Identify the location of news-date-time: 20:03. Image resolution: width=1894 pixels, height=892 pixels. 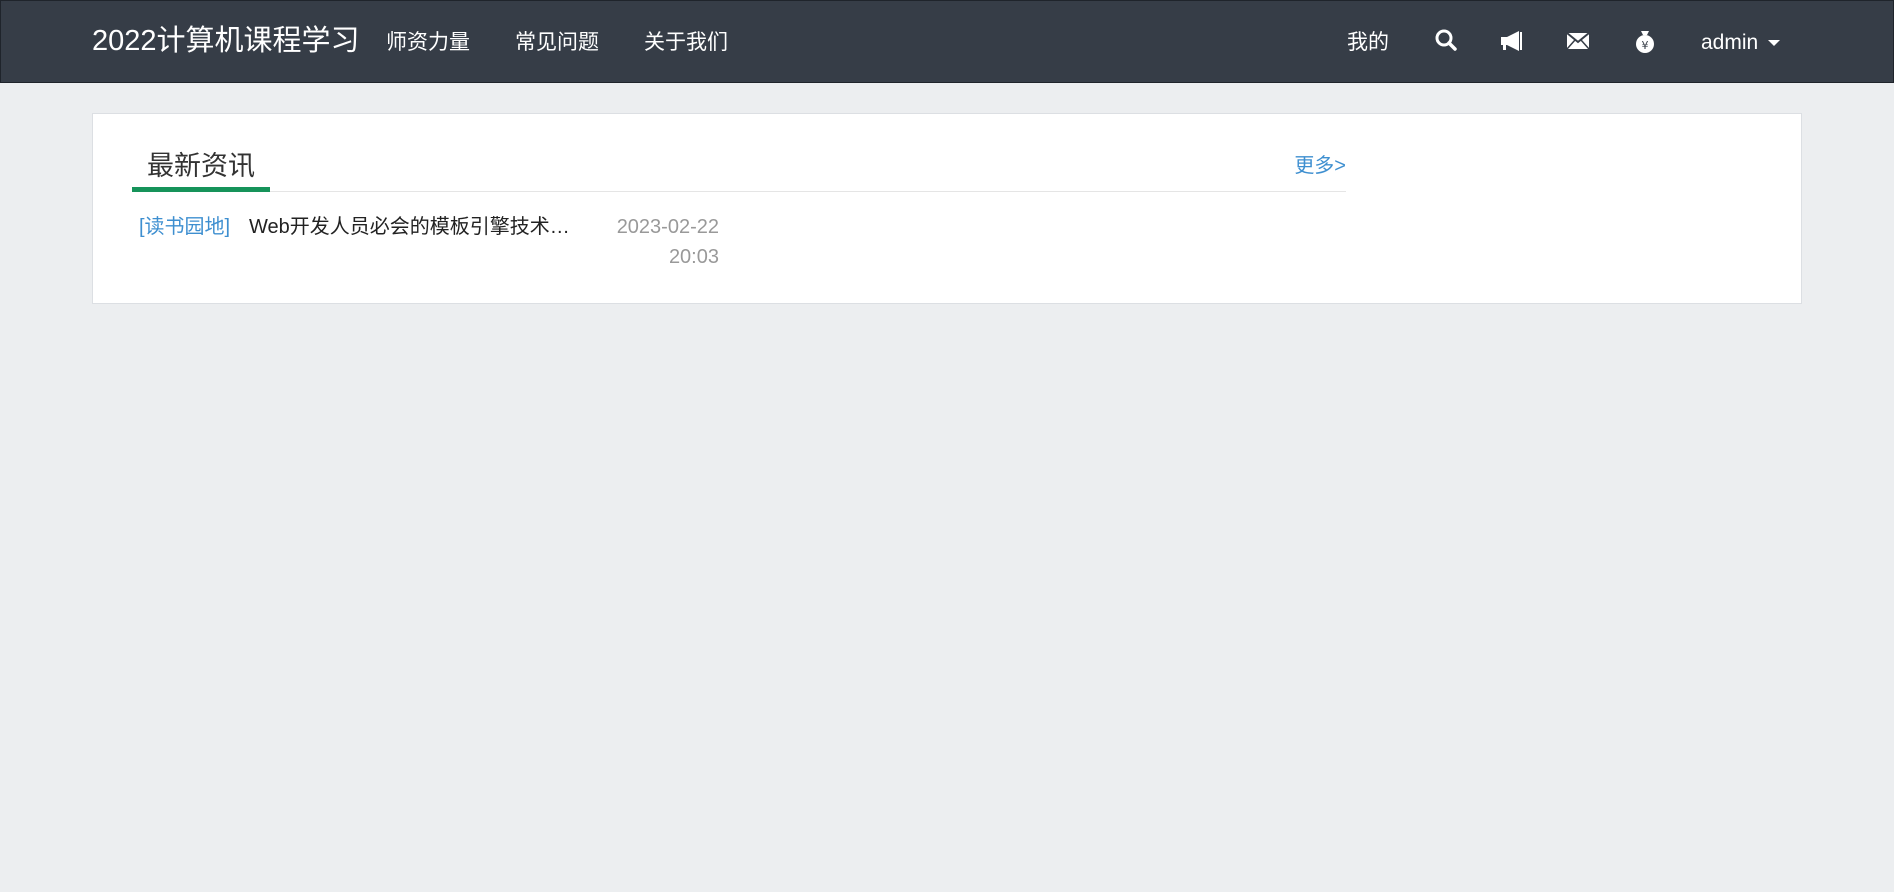
(693, 257).